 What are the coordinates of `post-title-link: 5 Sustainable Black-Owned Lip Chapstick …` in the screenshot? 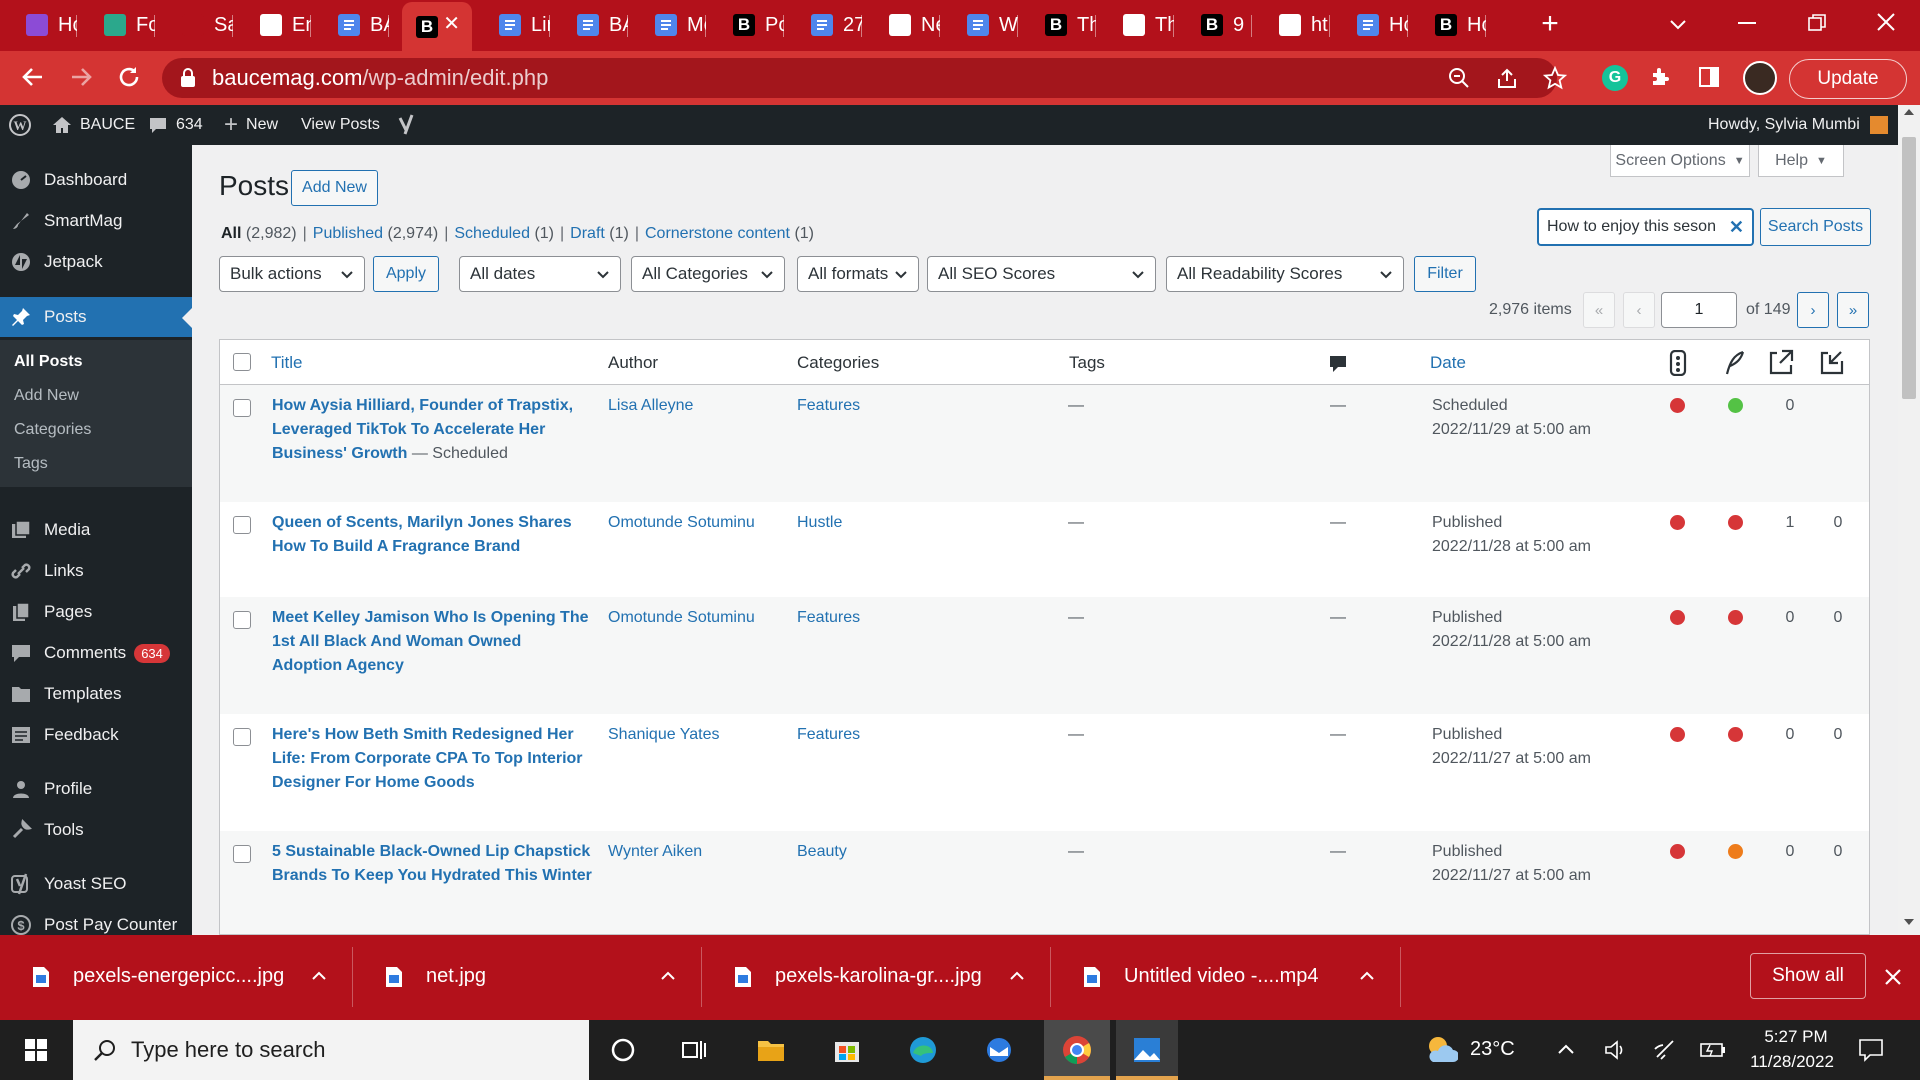 It's located at (432, 864).